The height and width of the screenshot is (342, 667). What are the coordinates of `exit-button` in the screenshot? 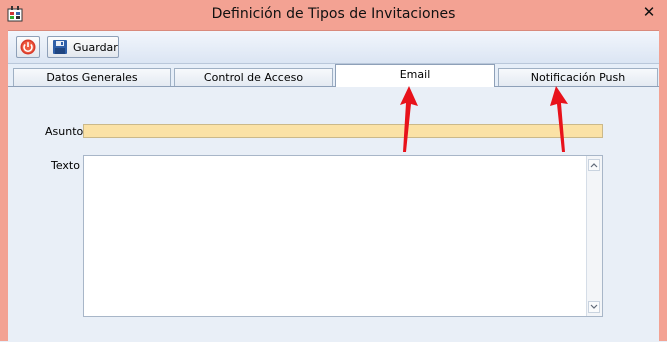 It's located at (28, 47).